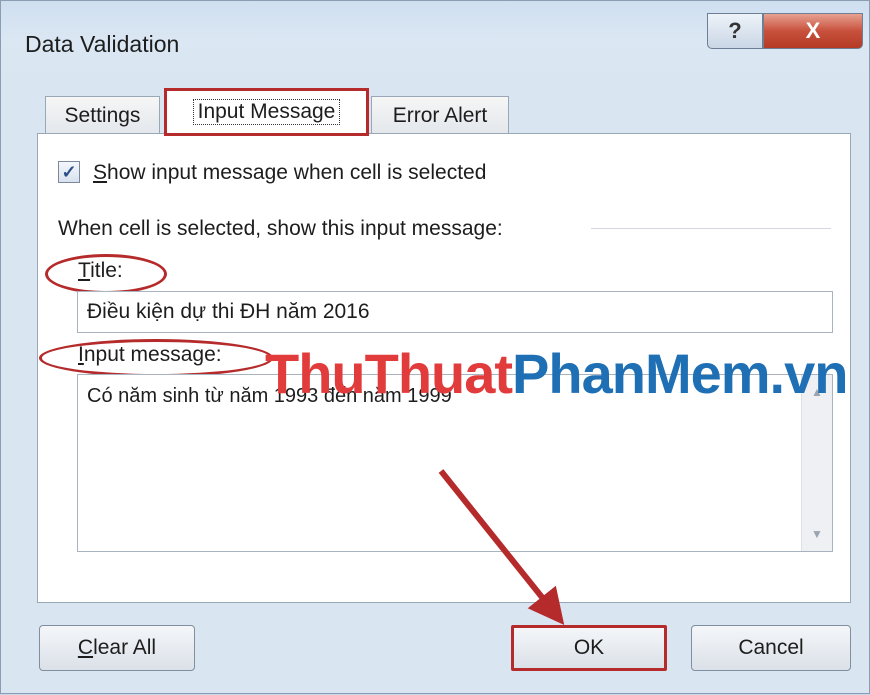 This screenshot has width=870, height=695. I want to click on message-label-text: nput message:, so click(152, 354).